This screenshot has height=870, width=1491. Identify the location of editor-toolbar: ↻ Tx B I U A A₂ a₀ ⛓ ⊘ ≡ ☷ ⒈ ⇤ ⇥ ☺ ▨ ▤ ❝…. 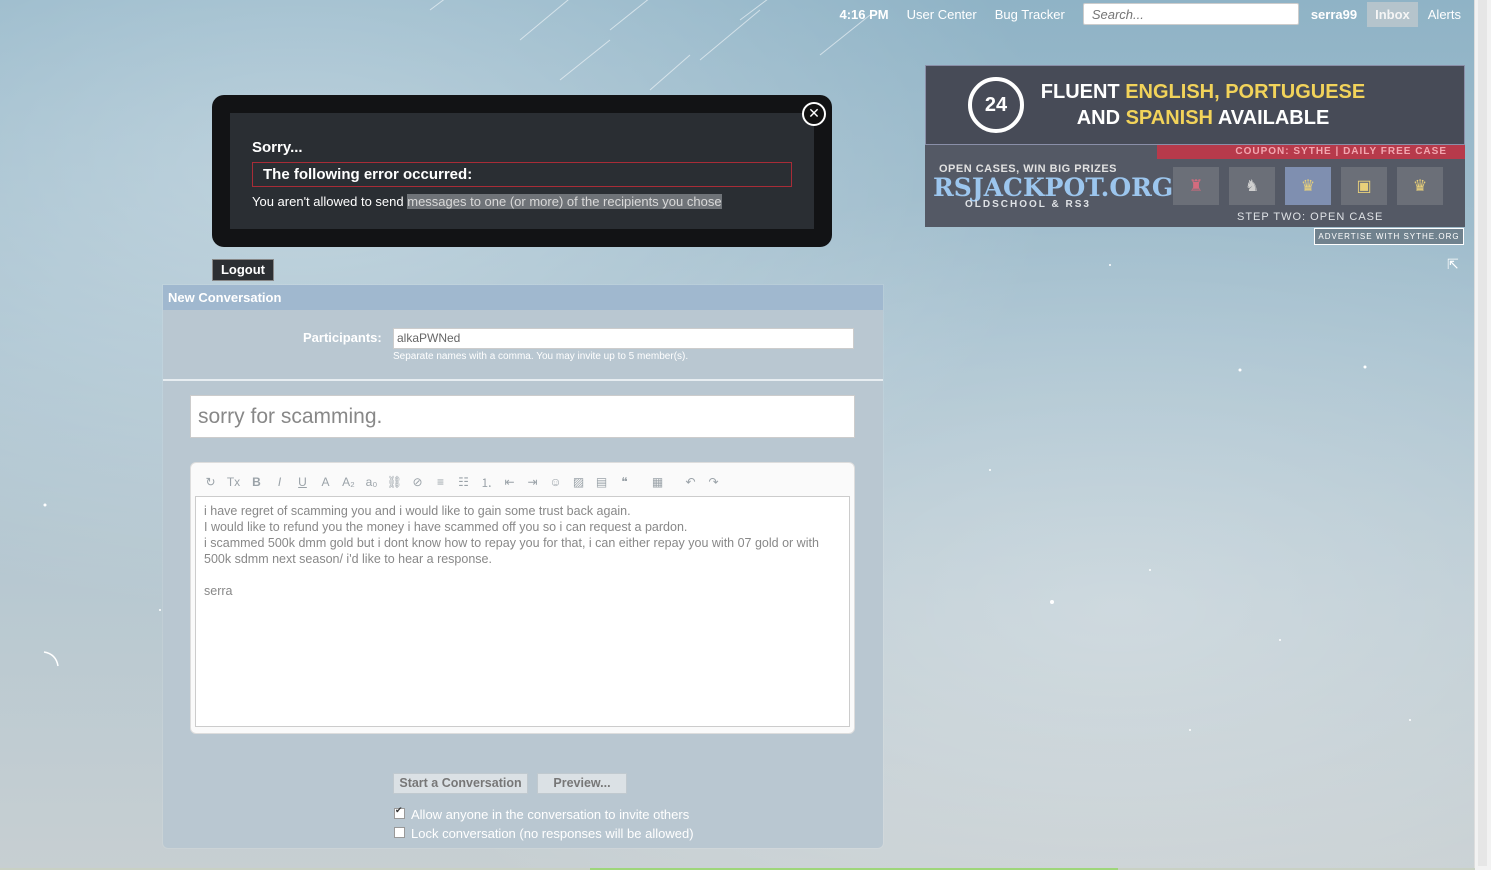
(462, 482).